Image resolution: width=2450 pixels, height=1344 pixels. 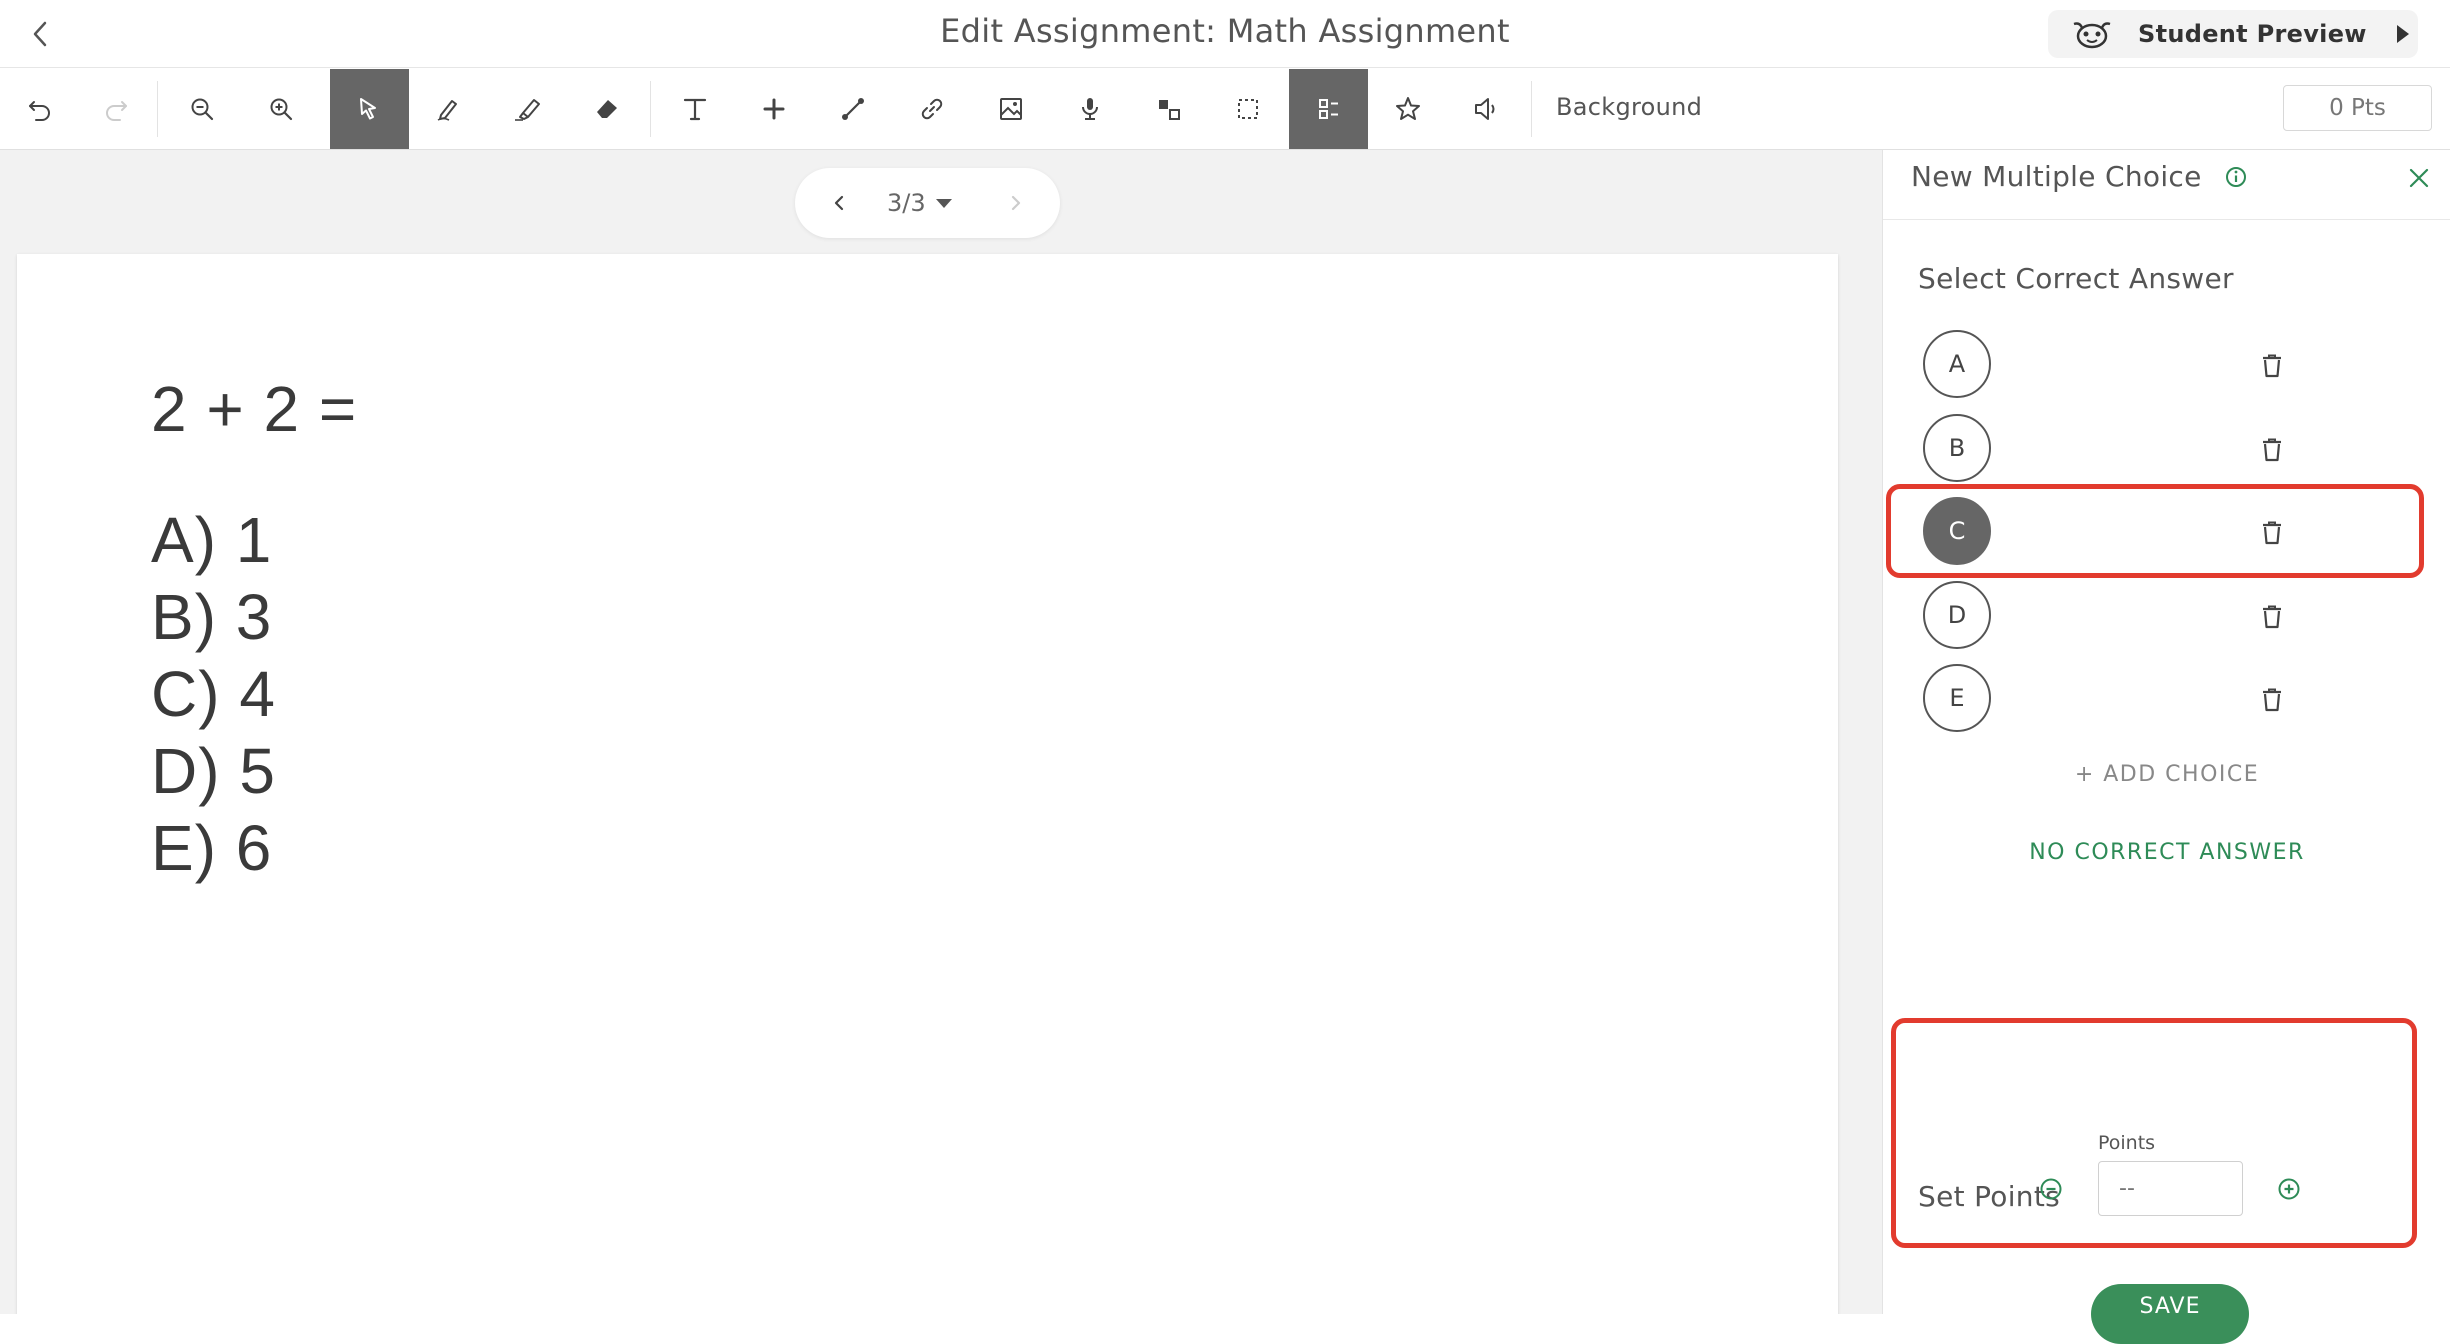 I want to click on shapes-tool-button, so click(x=1168, y=109).